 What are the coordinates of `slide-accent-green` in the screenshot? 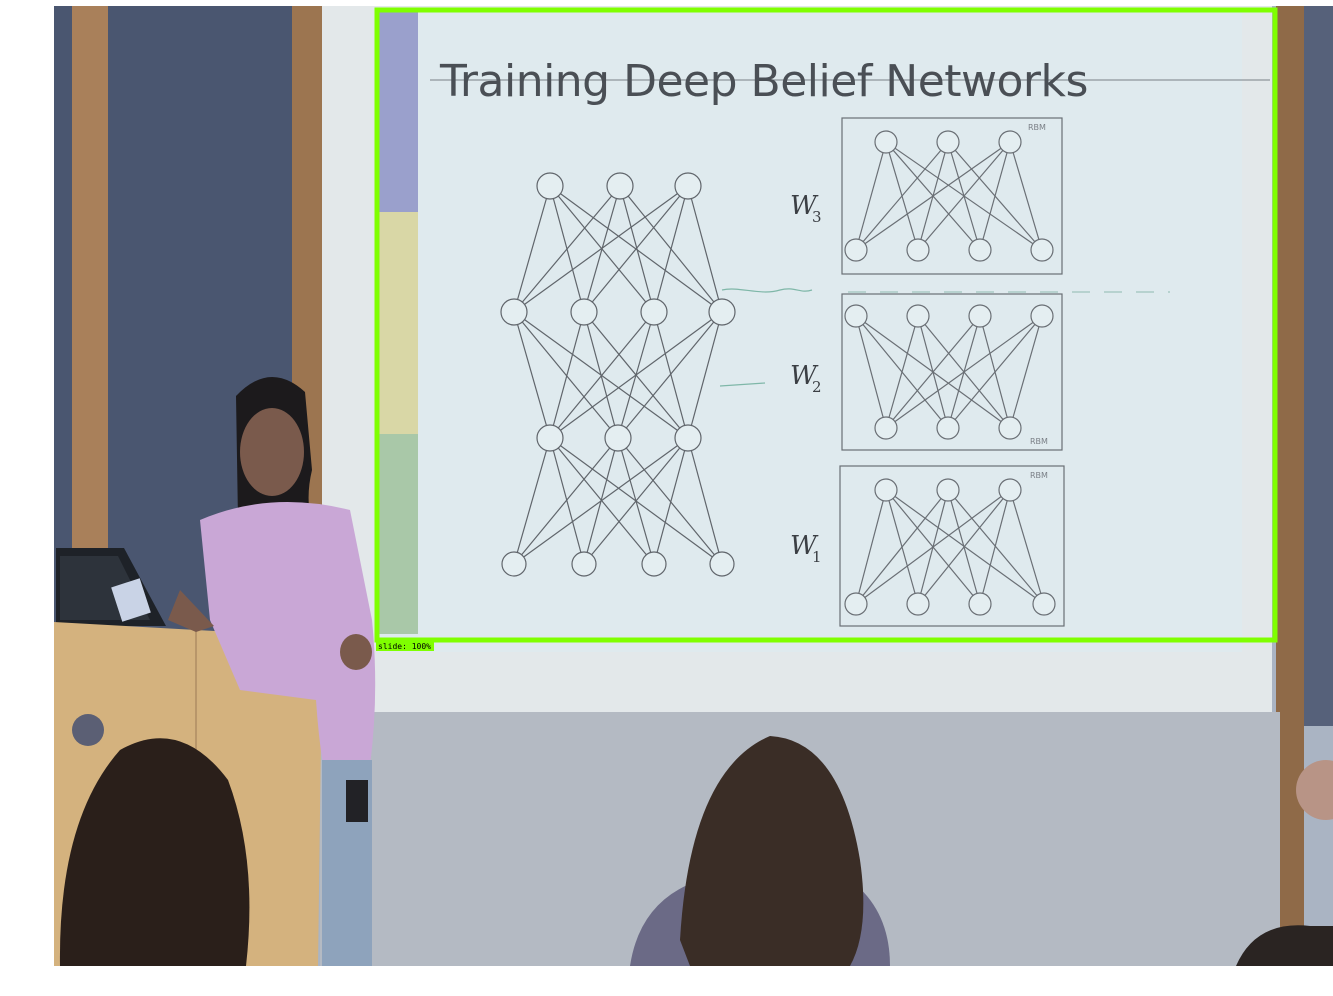 It's located at (398, 534).